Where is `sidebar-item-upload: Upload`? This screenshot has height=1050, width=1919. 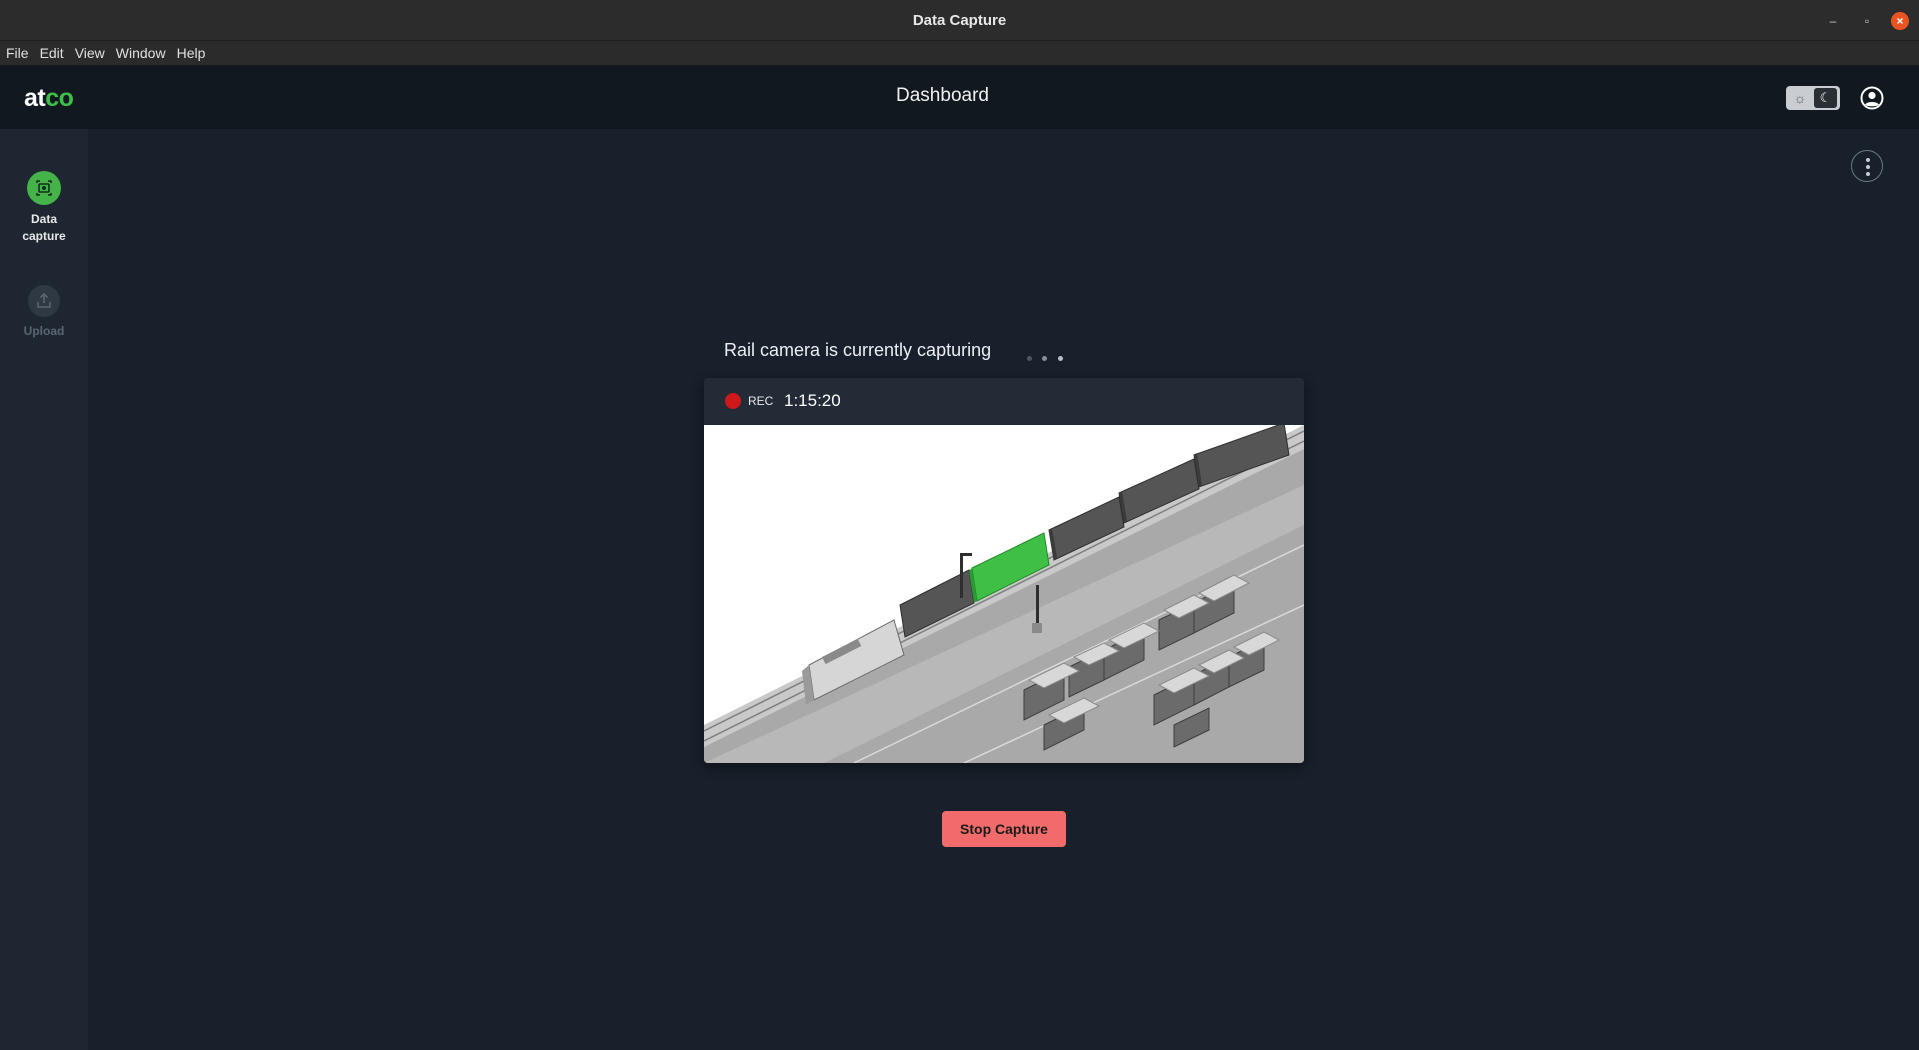 sidebar-item-upload: Upload is located at coordinates (44, 312).